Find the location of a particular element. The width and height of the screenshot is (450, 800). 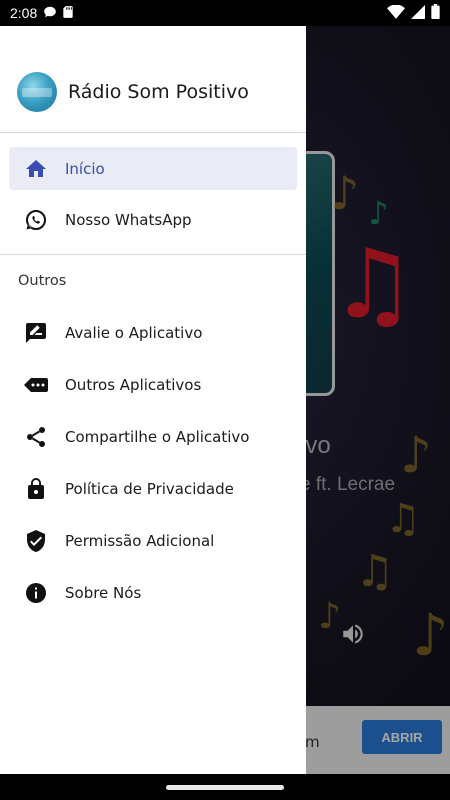

sd-card-icon is located at coordinates (68, 13).